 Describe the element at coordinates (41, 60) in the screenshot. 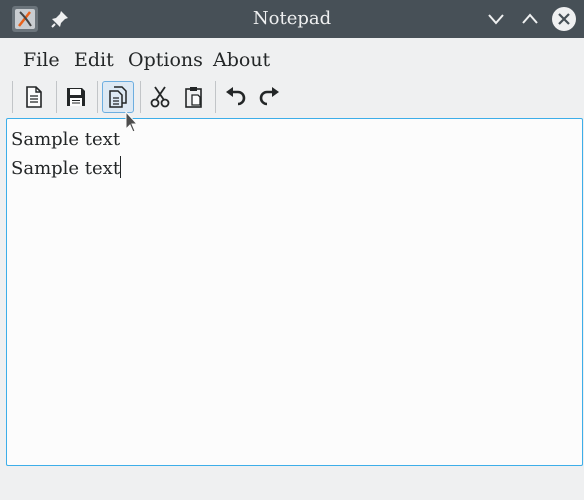

I see `menu-file: File` at that location.